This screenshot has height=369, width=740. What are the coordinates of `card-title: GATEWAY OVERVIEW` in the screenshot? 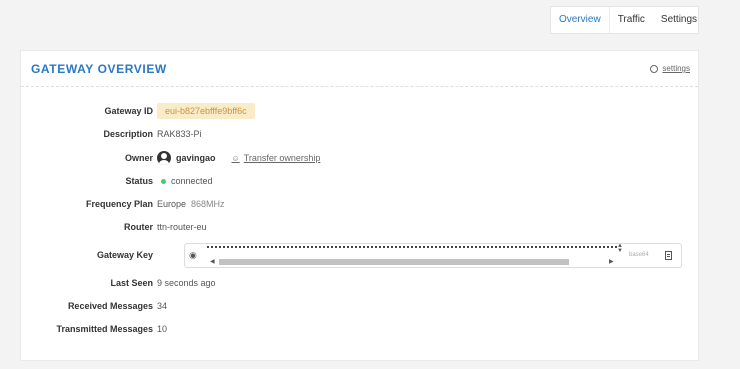 It's located at (99, 69).